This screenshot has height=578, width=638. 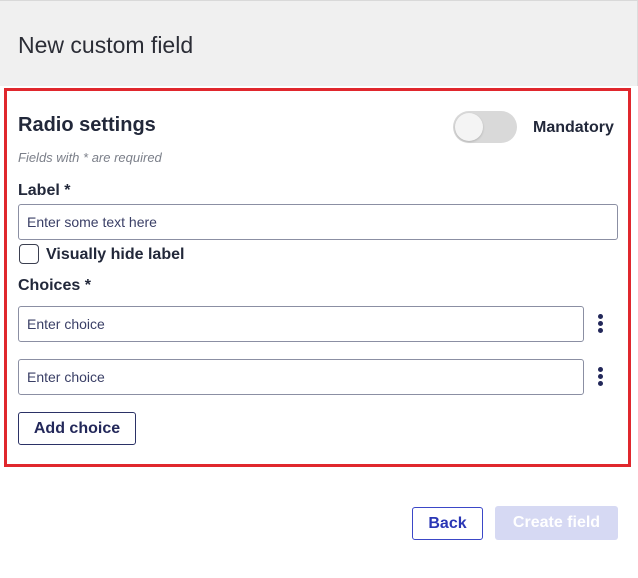 What do you see at coordinates (318, 222) in the screenshot?
I see `label-input` at bounding box center [318, 222].